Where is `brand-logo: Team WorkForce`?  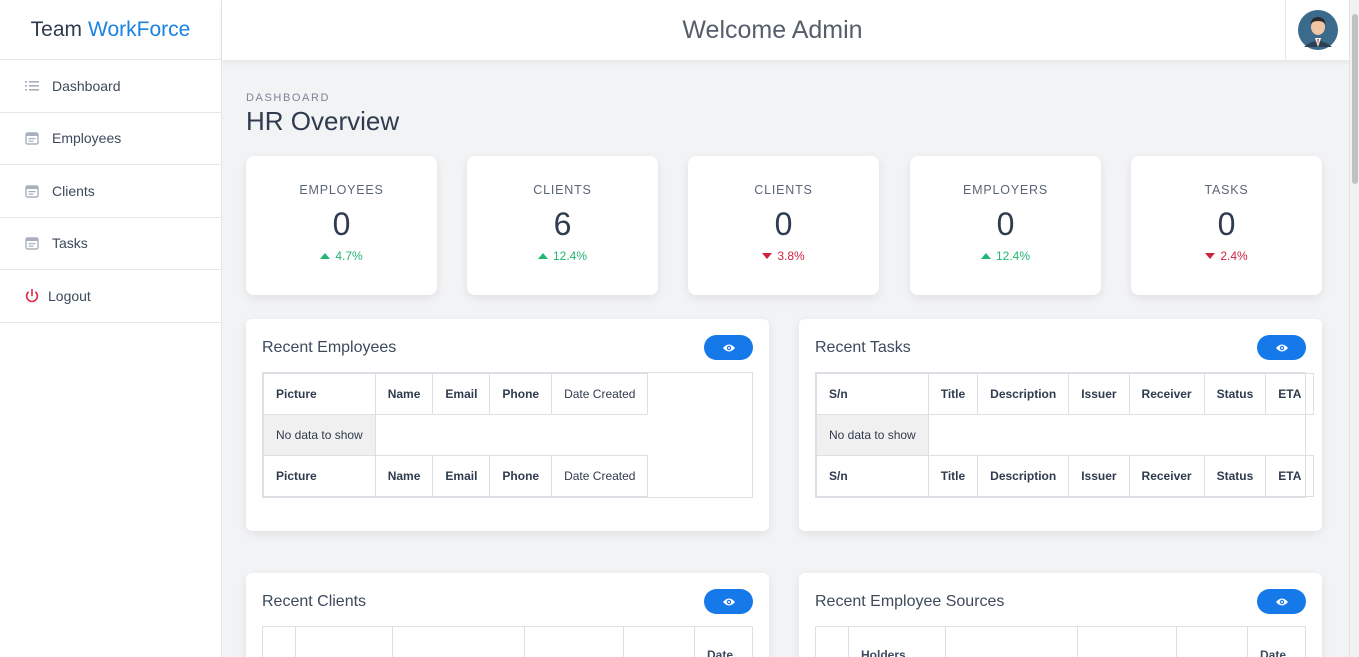
brand-logo: Team WorkForce is located at coordinates (110, 30).